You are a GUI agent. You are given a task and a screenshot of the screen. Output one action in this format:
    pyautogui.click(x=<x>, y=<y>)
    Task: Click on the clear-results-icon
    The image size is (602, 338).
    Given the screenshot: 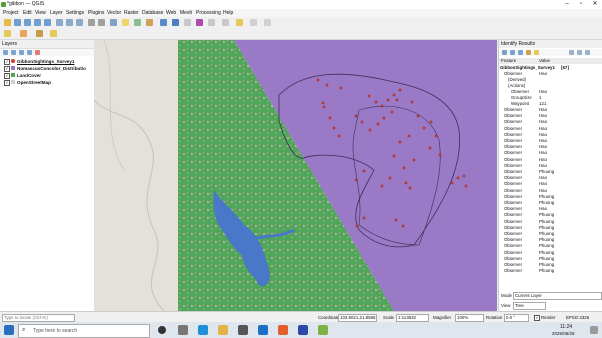 What is the action you would take?
    pyautogui.click(x=528, y=52)
    